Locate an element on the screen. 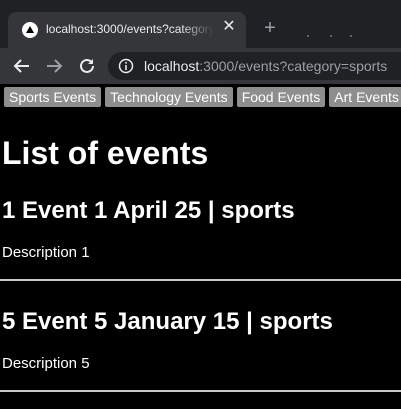 This screenshot has height=409, width=401. event-description: Description 1 is located at coordinates (46, 252).